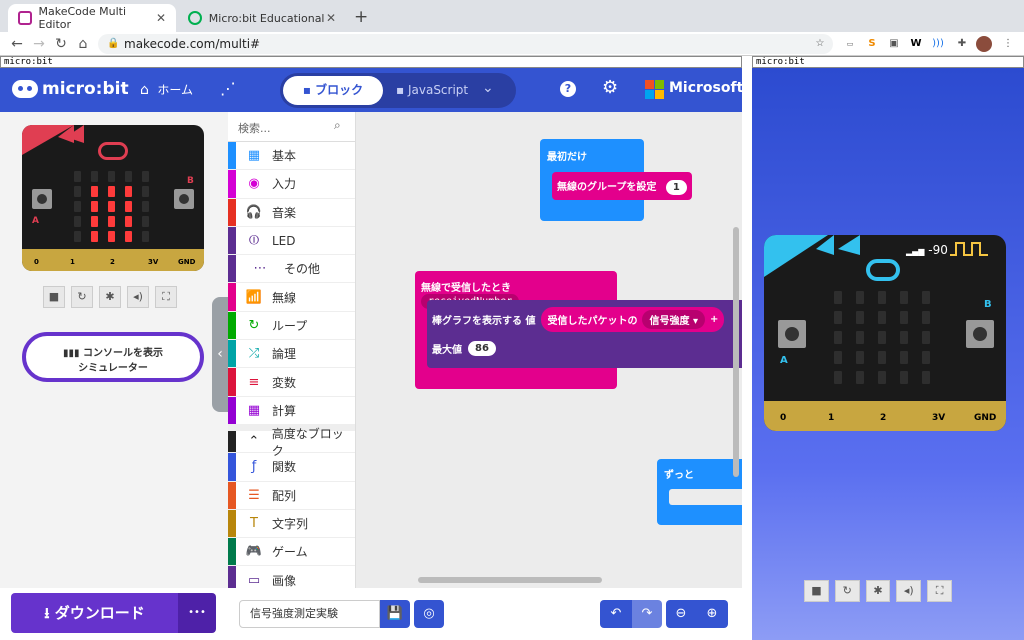 The width and height of the screenshot is (1024, 640). Describe the element at coordinates (676, 187) in the screenshot. I see `group-value-field: 1` at that location.